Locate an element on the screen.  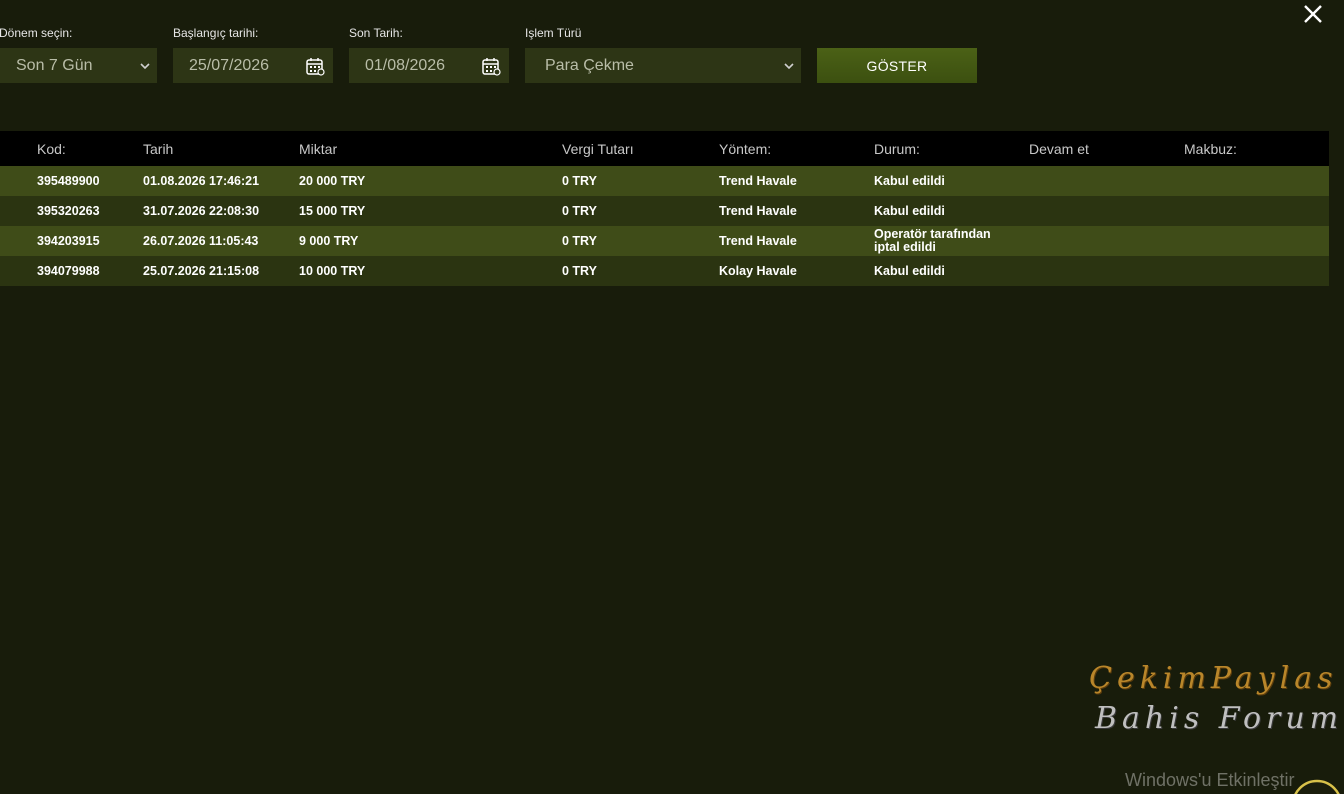
transaction-type-value: Para Çekme is located at coordinates (589, 65).